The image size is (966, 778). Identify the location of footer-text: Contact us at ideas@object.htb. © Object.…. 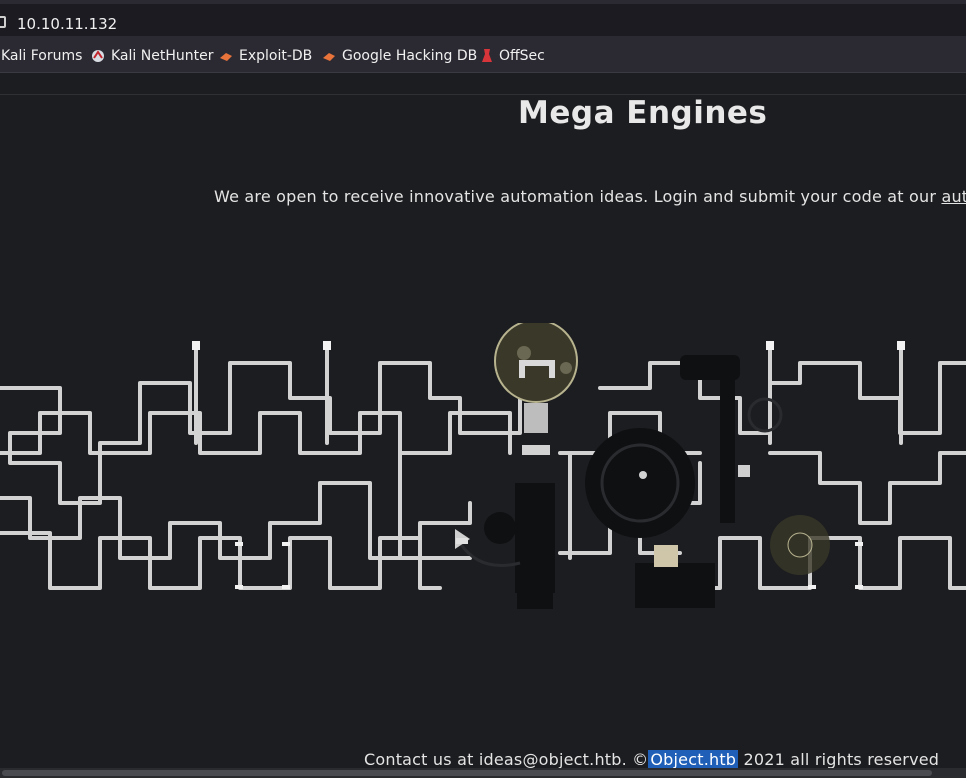
(651, 759).